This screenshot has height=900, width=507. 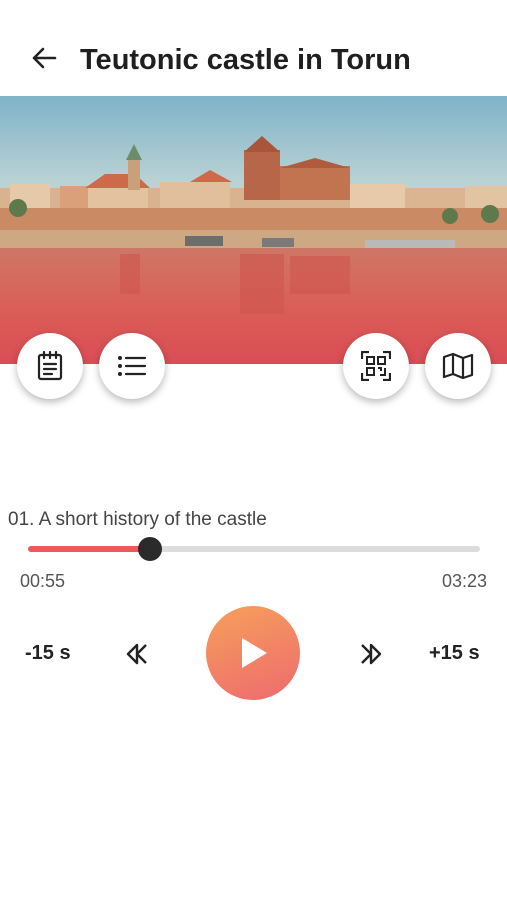 What do you see at coordinates (254, 549) in the screenshot?
I see `progress-slider` at bounding box center [254, 549].